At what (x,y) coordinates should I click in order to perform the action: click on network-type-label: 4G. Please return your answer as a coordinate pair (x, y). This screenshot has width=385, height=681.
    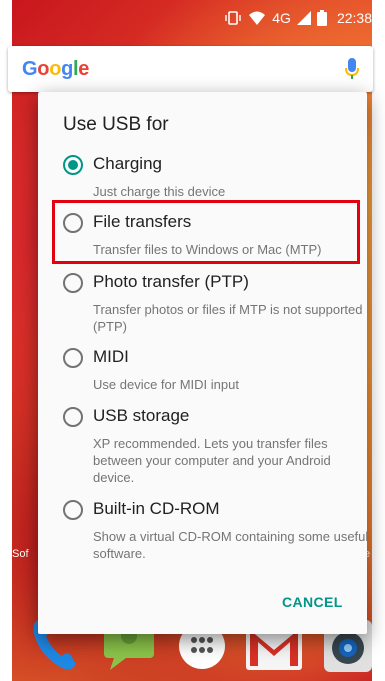
    Looking at the image, I should click on (281, 18).